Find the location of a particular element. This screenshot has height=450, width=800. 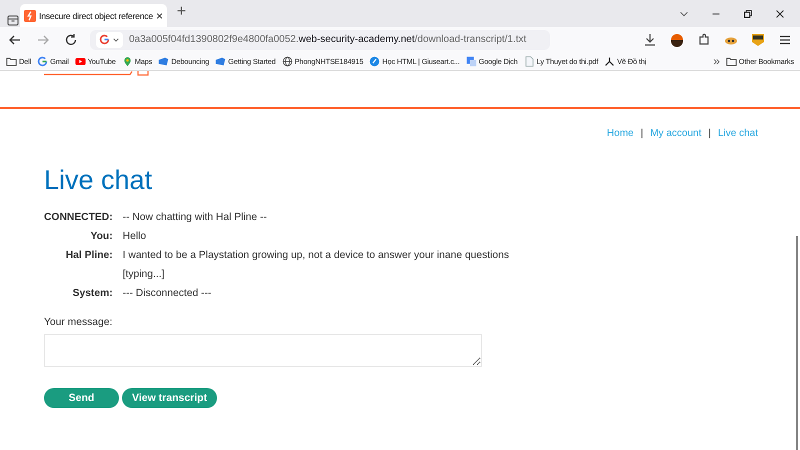

message-field is located at coordinates (263, 350).